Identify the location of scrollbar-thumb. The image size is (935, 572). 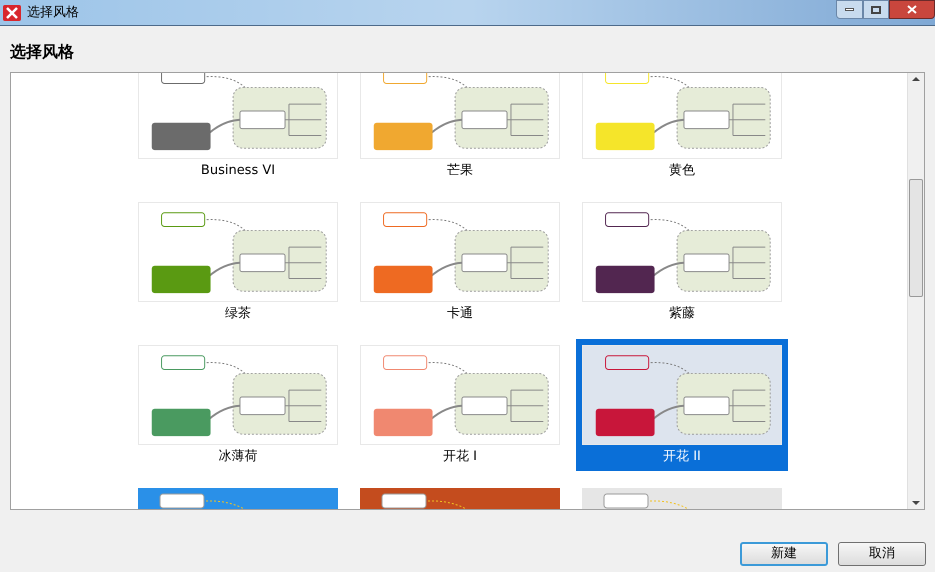
(916, 238).